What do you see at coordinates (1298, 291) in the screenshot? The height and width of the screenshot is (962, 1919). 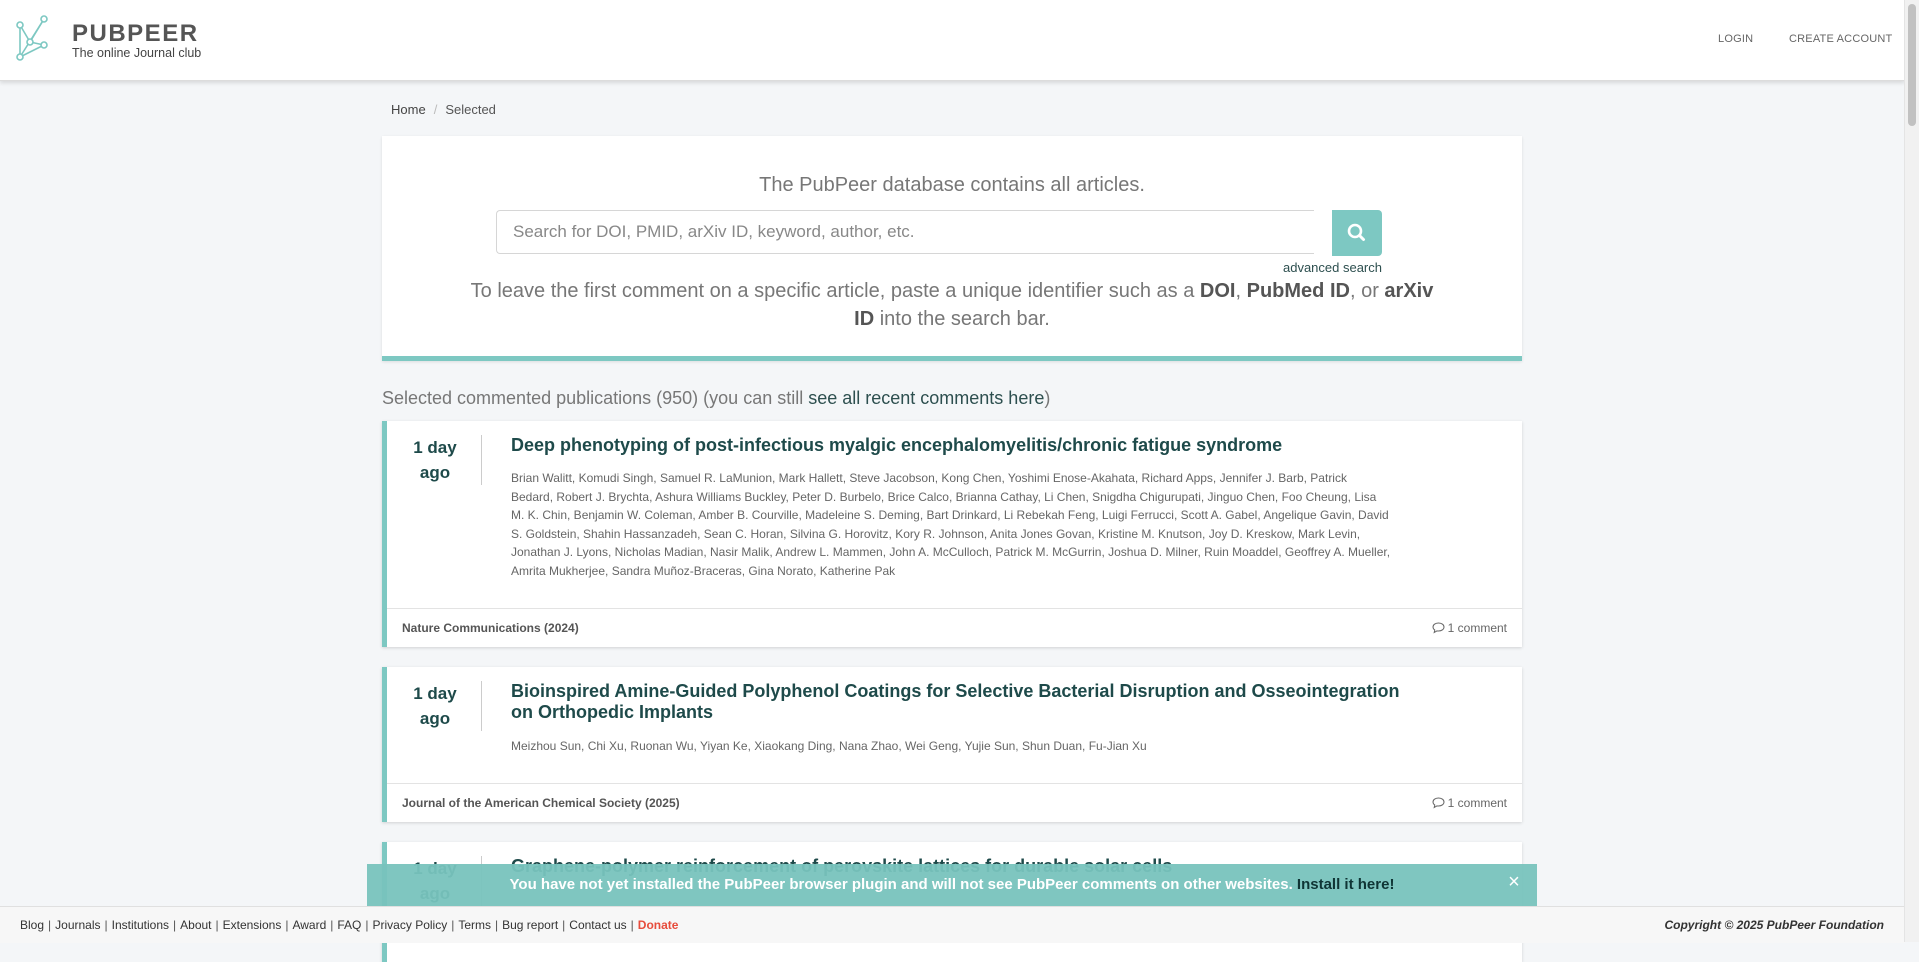 I see `help-pubmed: PubMed ID` at bounding box center [1298, 291].